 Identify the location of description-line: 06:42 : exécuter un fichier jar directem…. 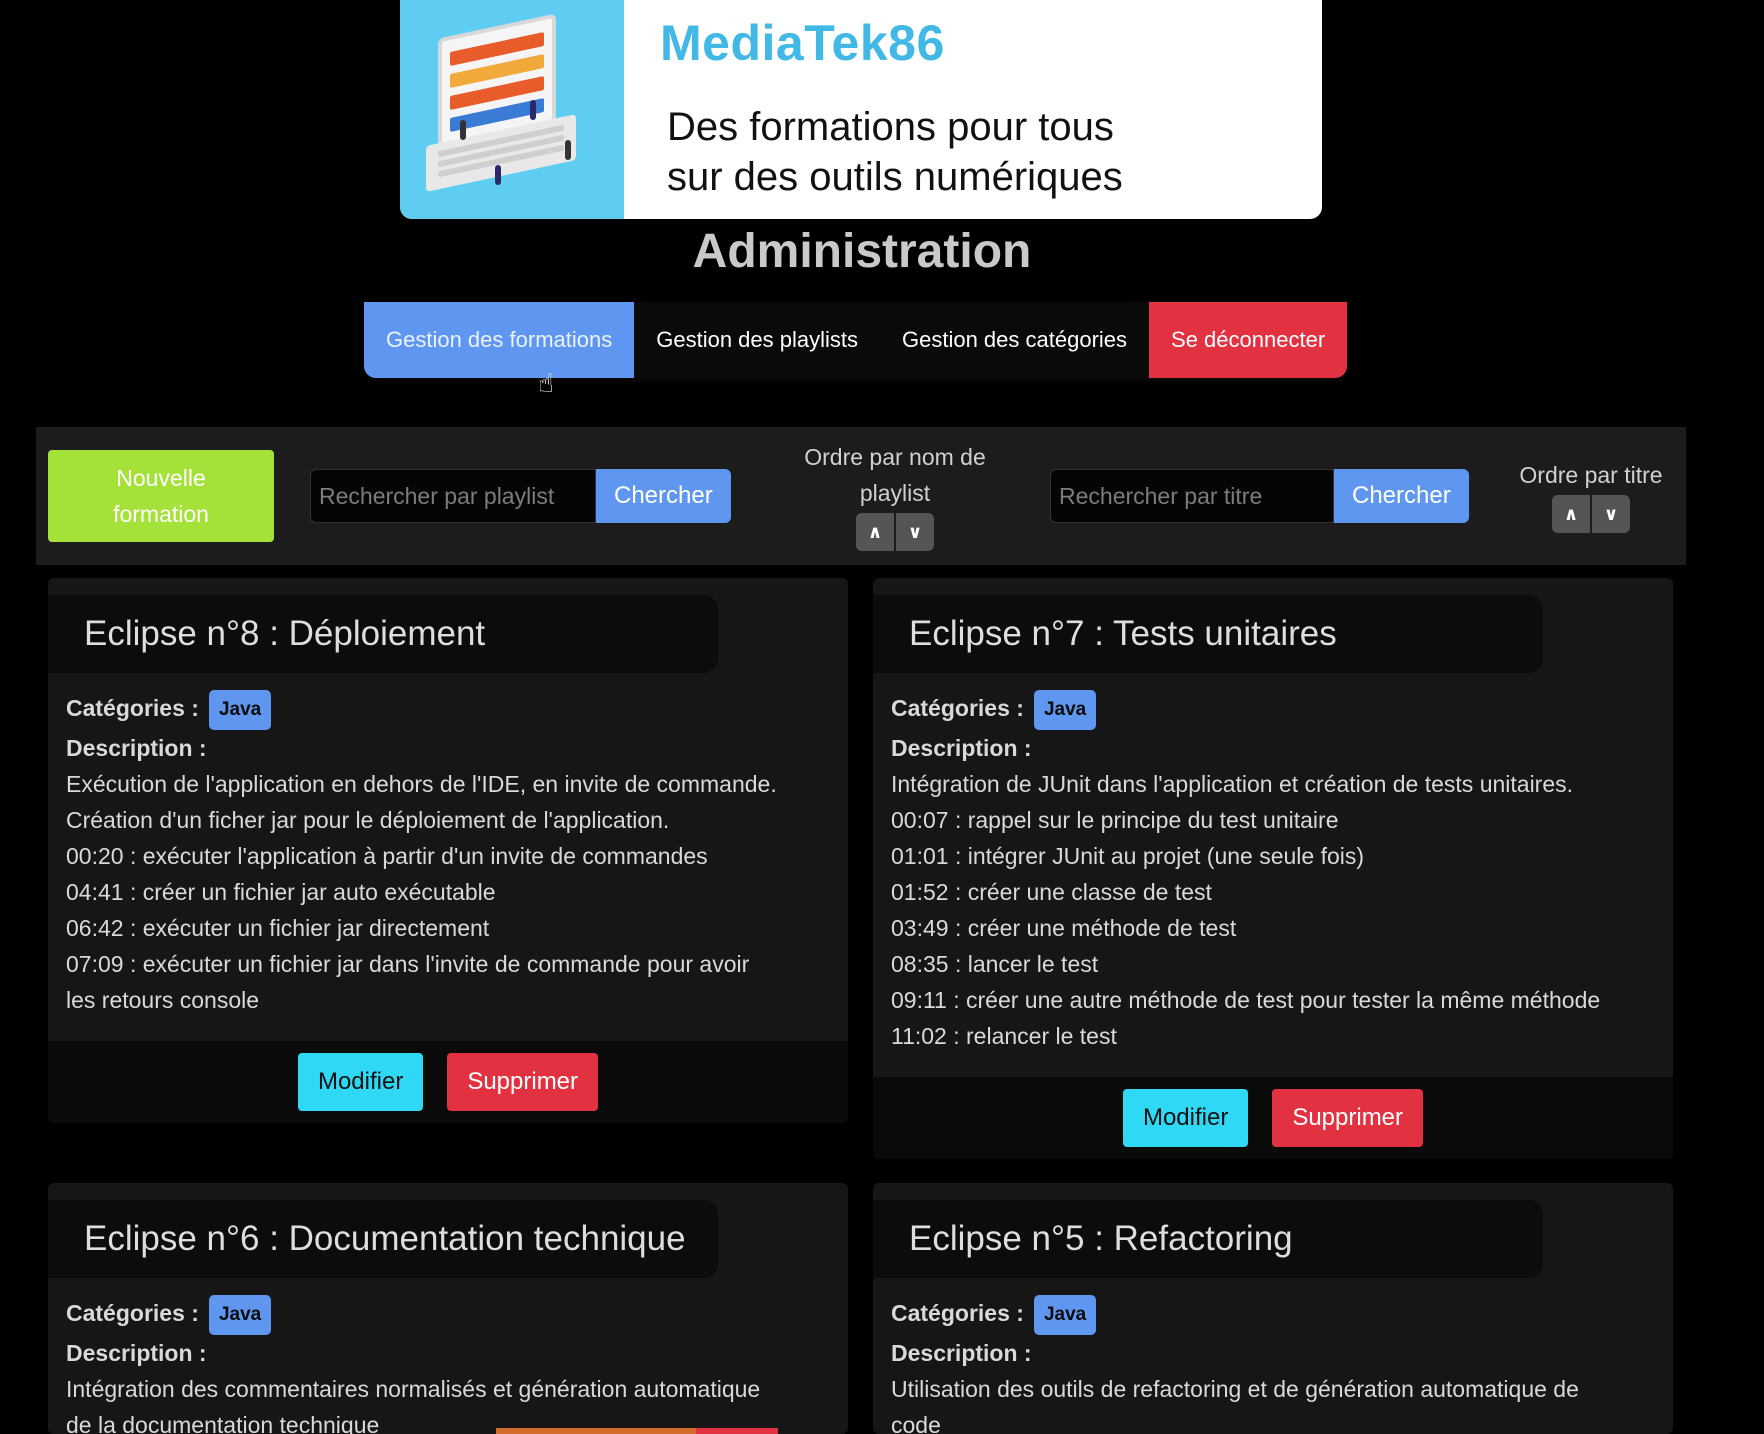
(278, 928).